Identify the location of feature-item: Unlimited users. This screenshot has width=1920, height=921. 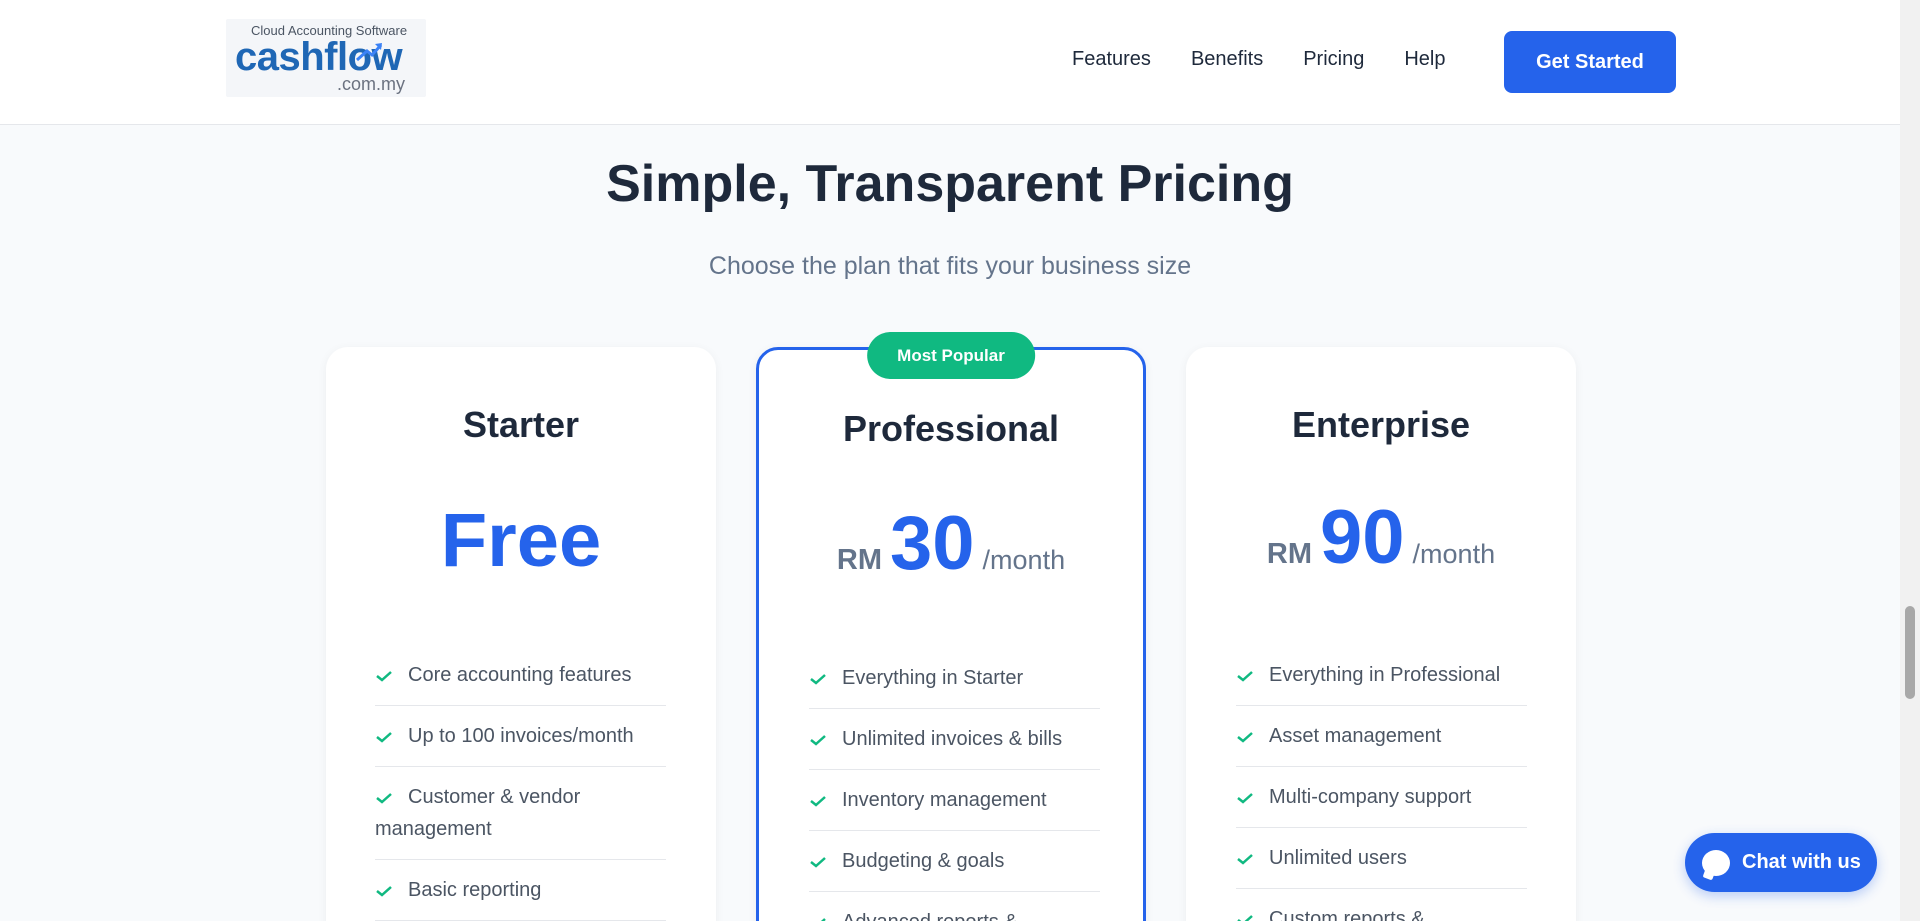
(1381, 858).